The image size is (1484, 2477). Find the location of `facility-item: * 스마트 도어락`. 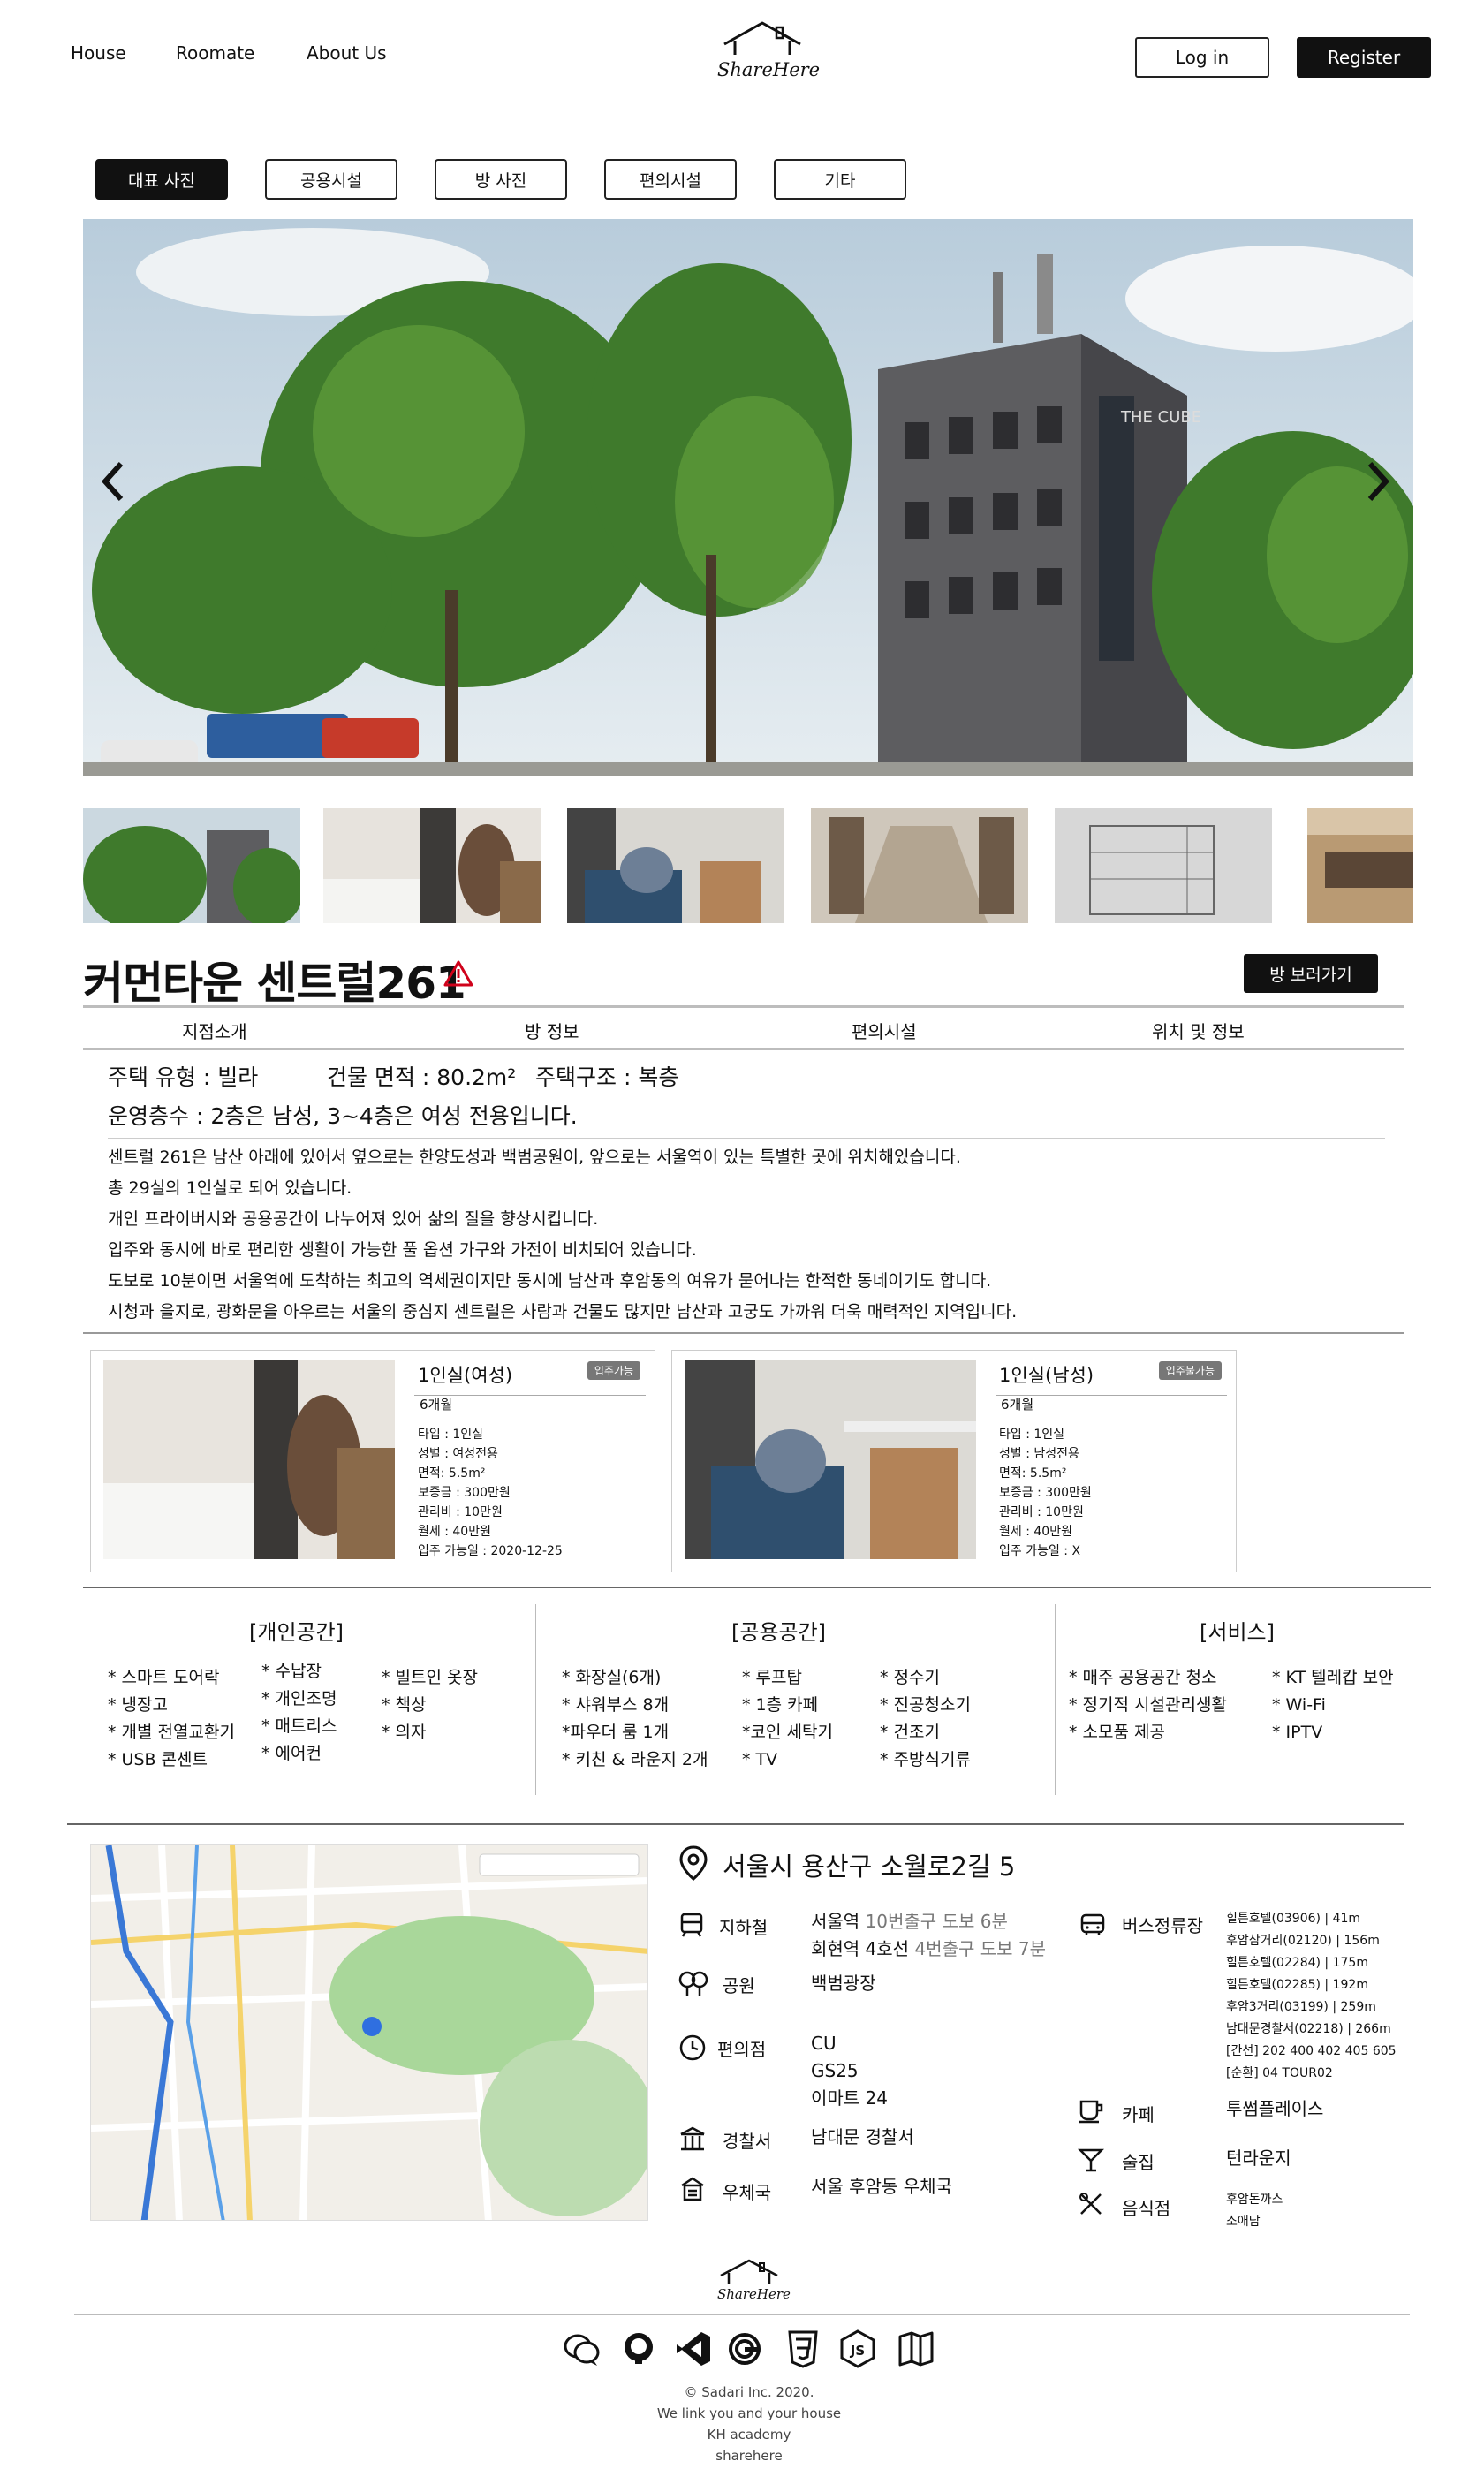

facility-item: * 스마트 도어락 is located at coordinates (164, 1677).